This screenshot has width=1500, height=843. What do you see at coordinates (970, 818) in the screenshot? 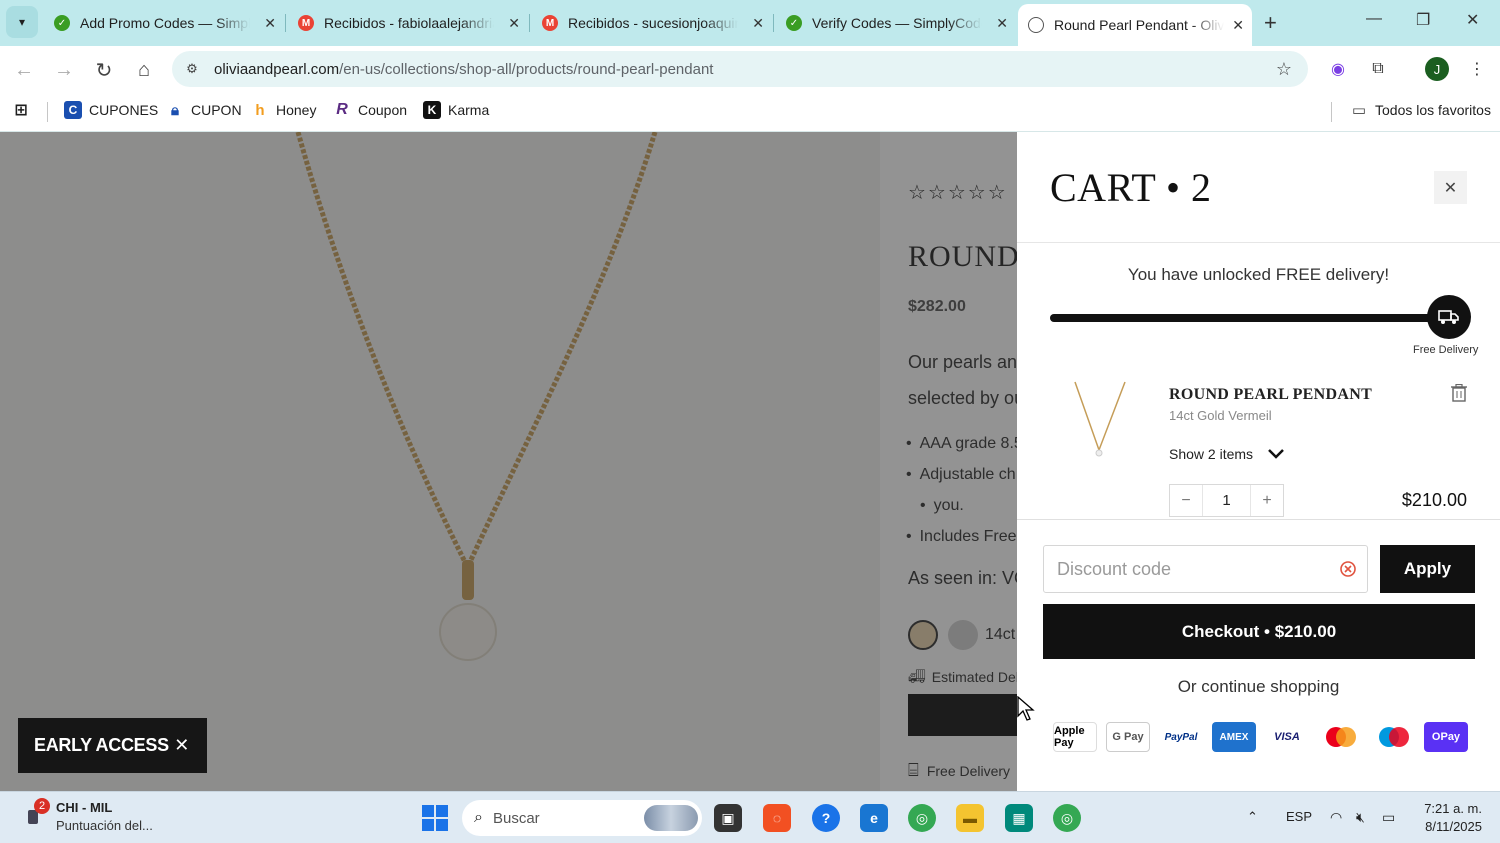
I see `file-explorer-icon: ▬` at bounding box center [970, 818].